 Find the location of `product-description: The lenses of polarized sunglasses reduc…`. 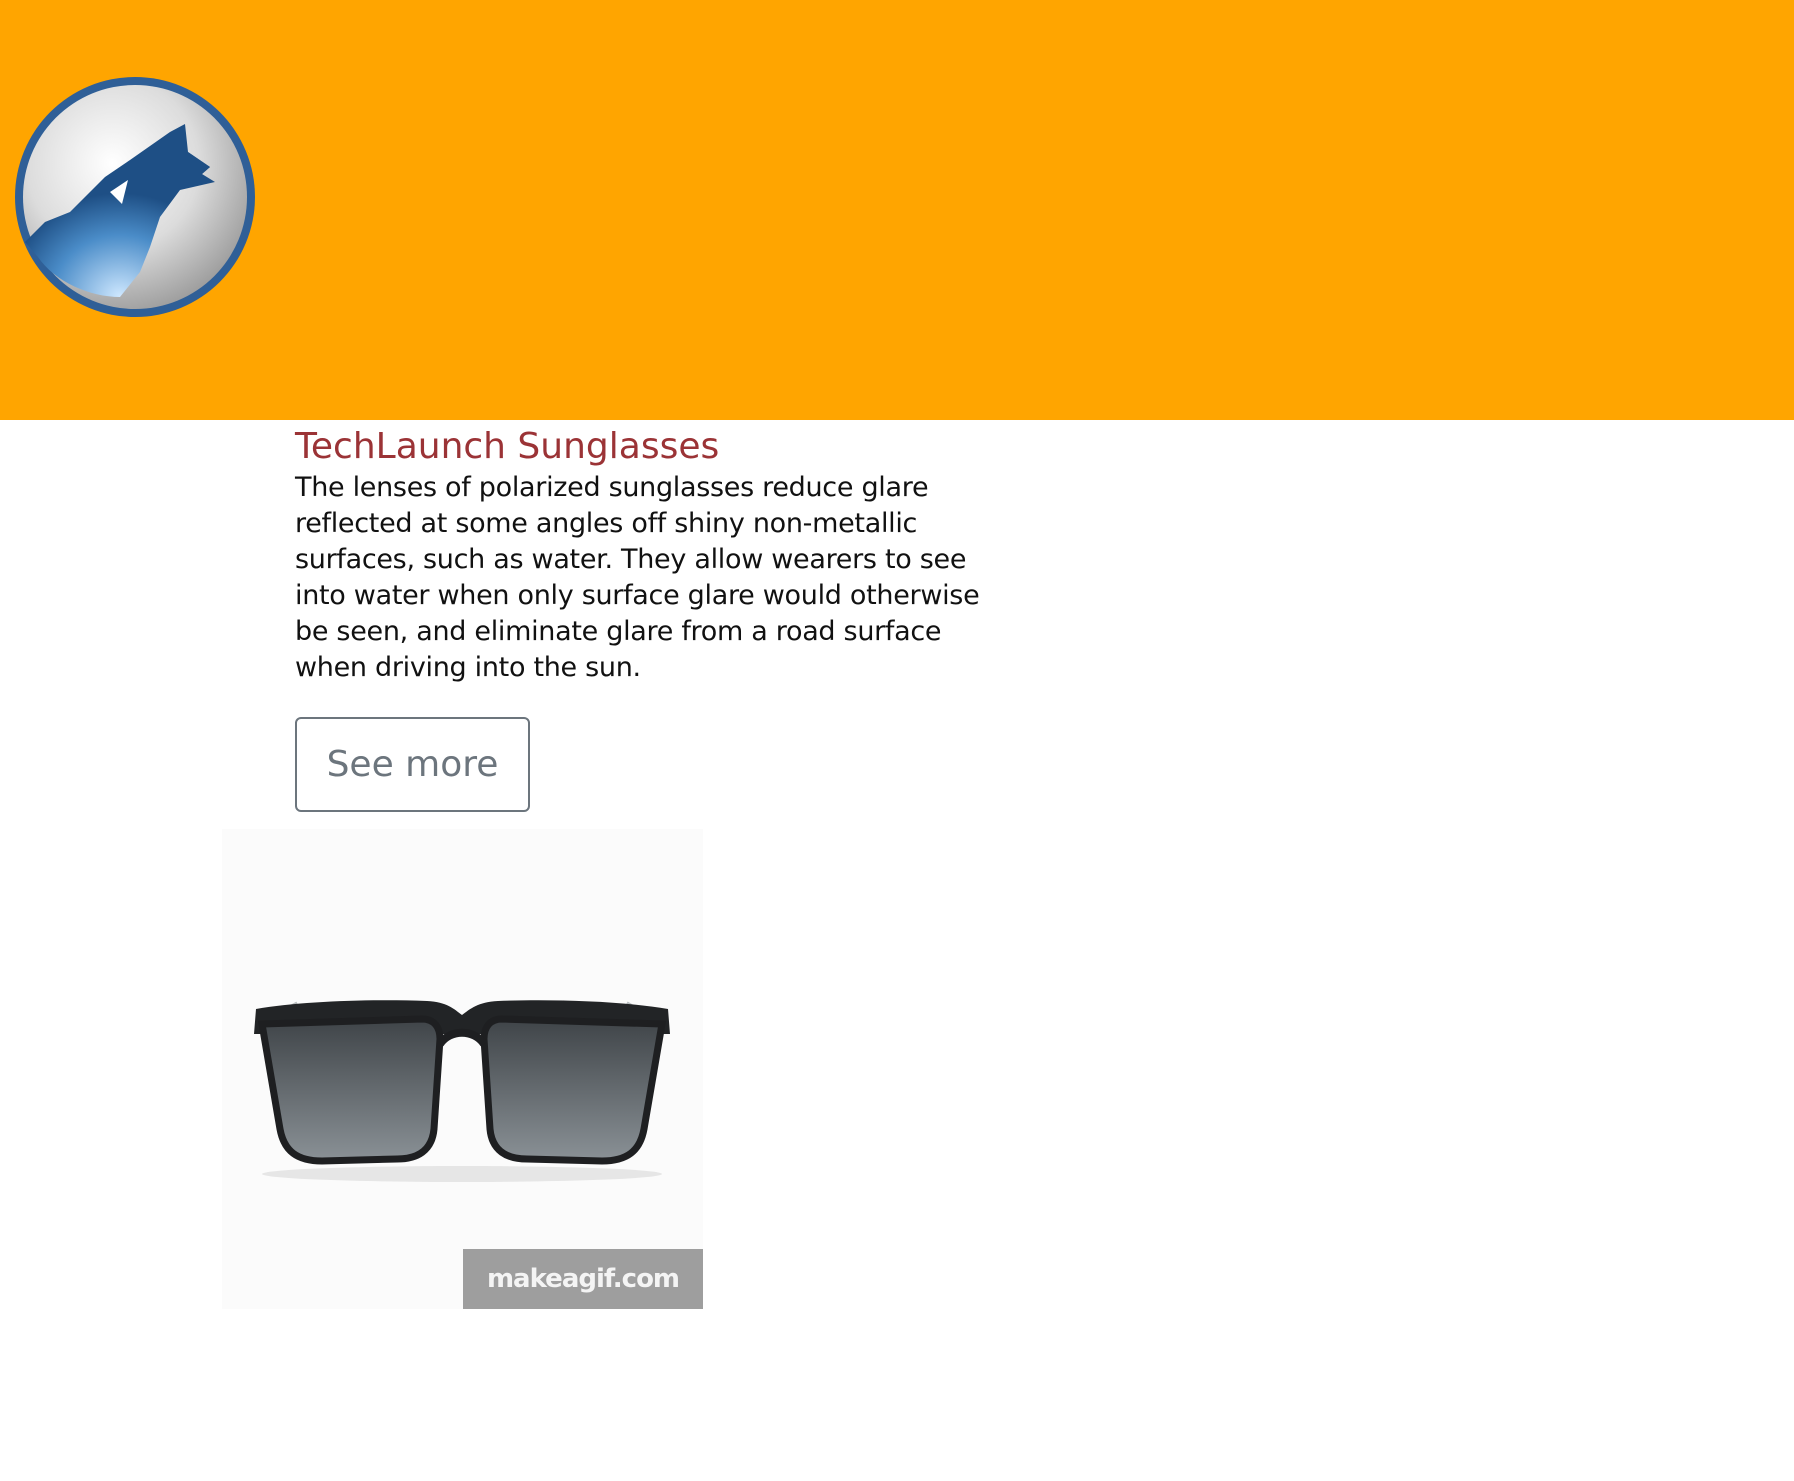

product-description: The lenses of polarized sunglasses reduc… is located at coordinates (637, 577).